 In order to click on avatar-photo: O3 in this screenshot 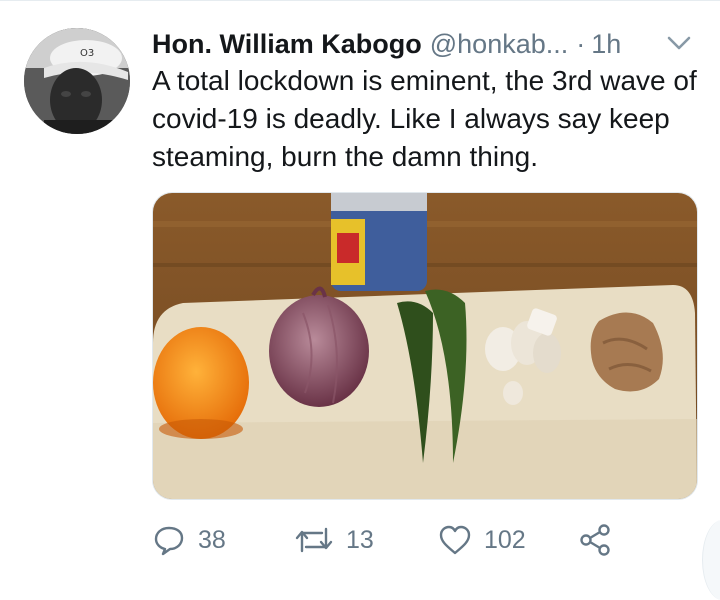, I will do `click(77, 81)`.